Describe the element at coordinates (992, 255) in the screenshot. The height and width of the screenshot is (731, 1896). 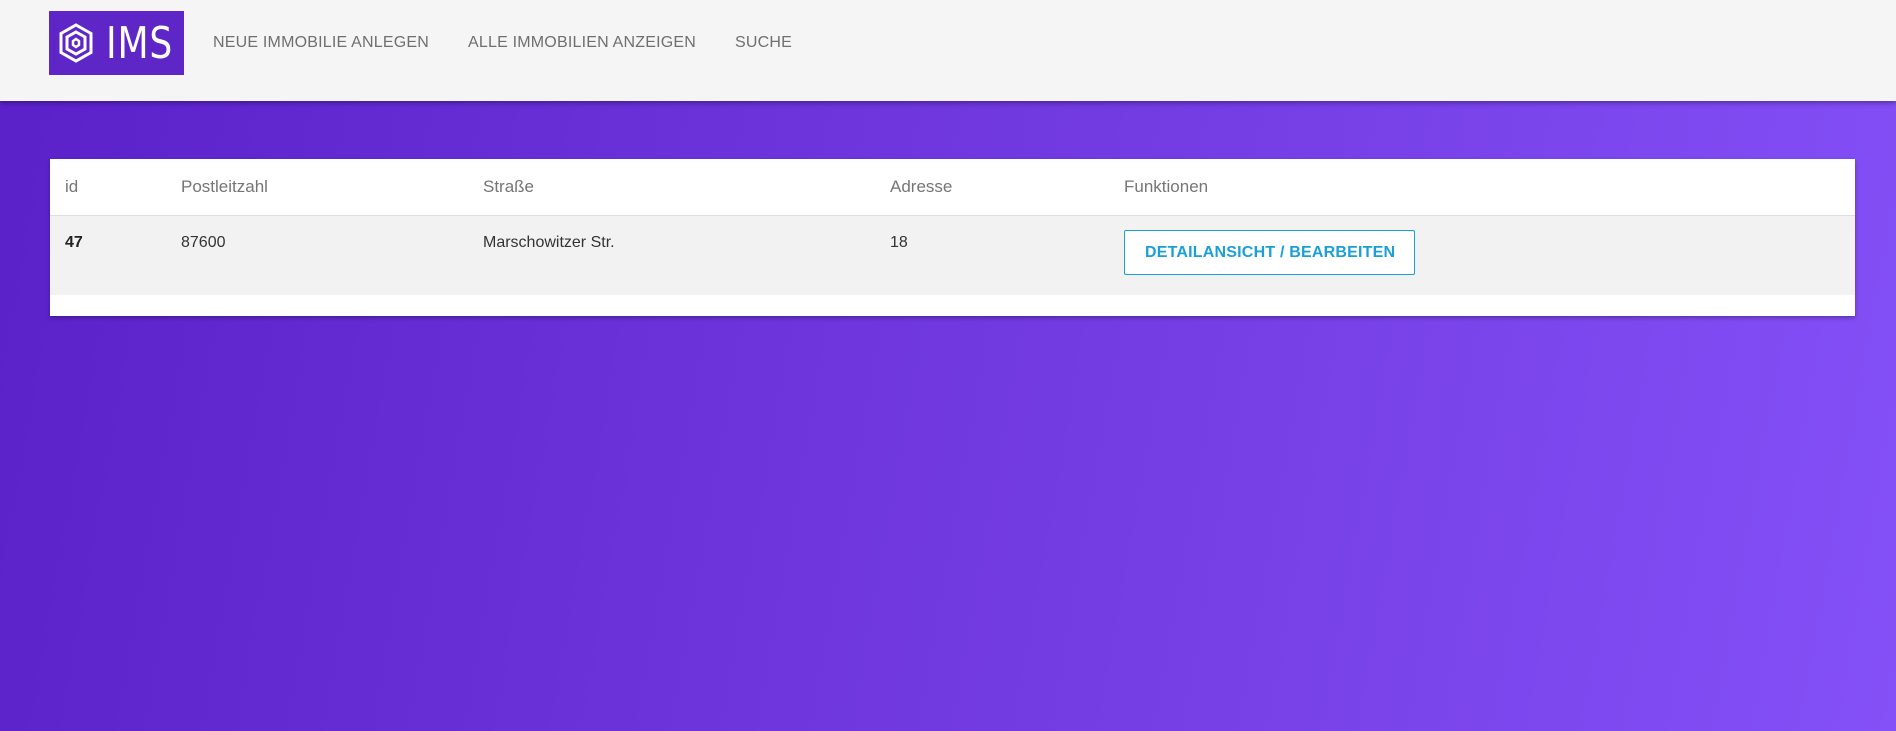
I see `cell-adresse: 18` at that location.